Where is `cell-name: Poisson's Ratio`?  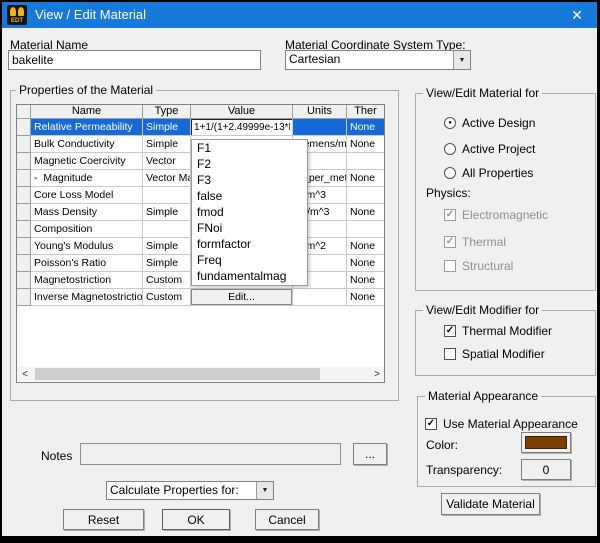
cell-name: Poisson's Ratio is located at coordinates (87, 263).